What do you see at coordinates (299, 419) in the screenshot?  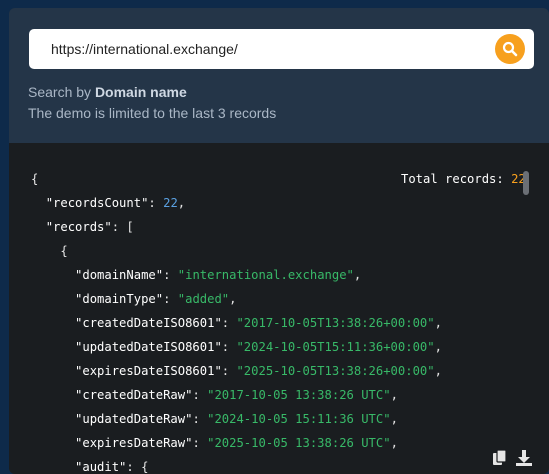 I see `json-string: "2024-10-05 15:11:36 UTC"` at bounding box center [299, 419].